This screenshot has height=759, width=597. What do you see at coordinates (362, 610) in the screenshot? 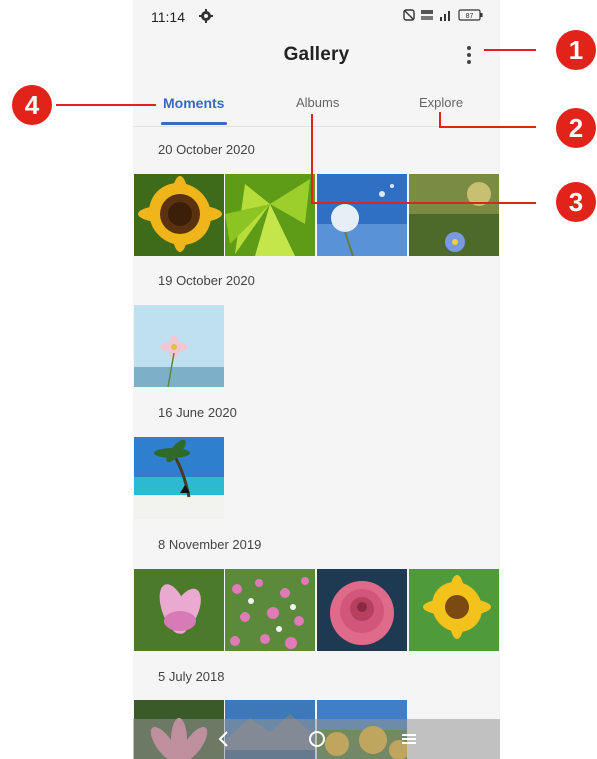
I see `photo-thumbnail-rose` at bounding box center [362, 610].